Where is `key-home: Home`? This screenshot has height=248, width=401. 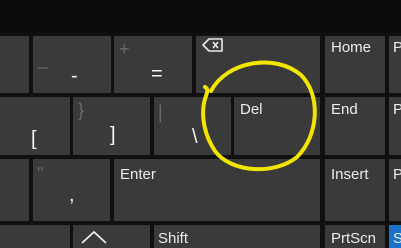
key-home: Home is located at coordinates (355, 64).